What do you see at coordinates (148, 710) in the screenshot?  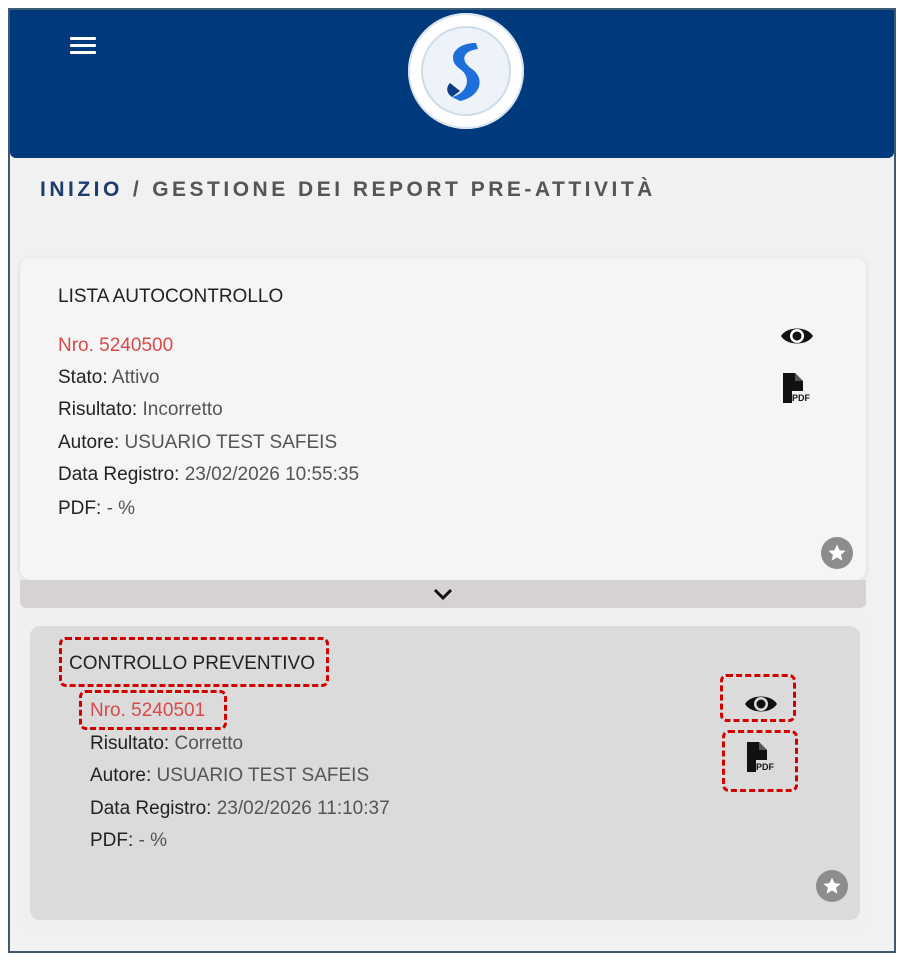 I see `report-number: Nro. 5240501` at bounding box center [148, 710].